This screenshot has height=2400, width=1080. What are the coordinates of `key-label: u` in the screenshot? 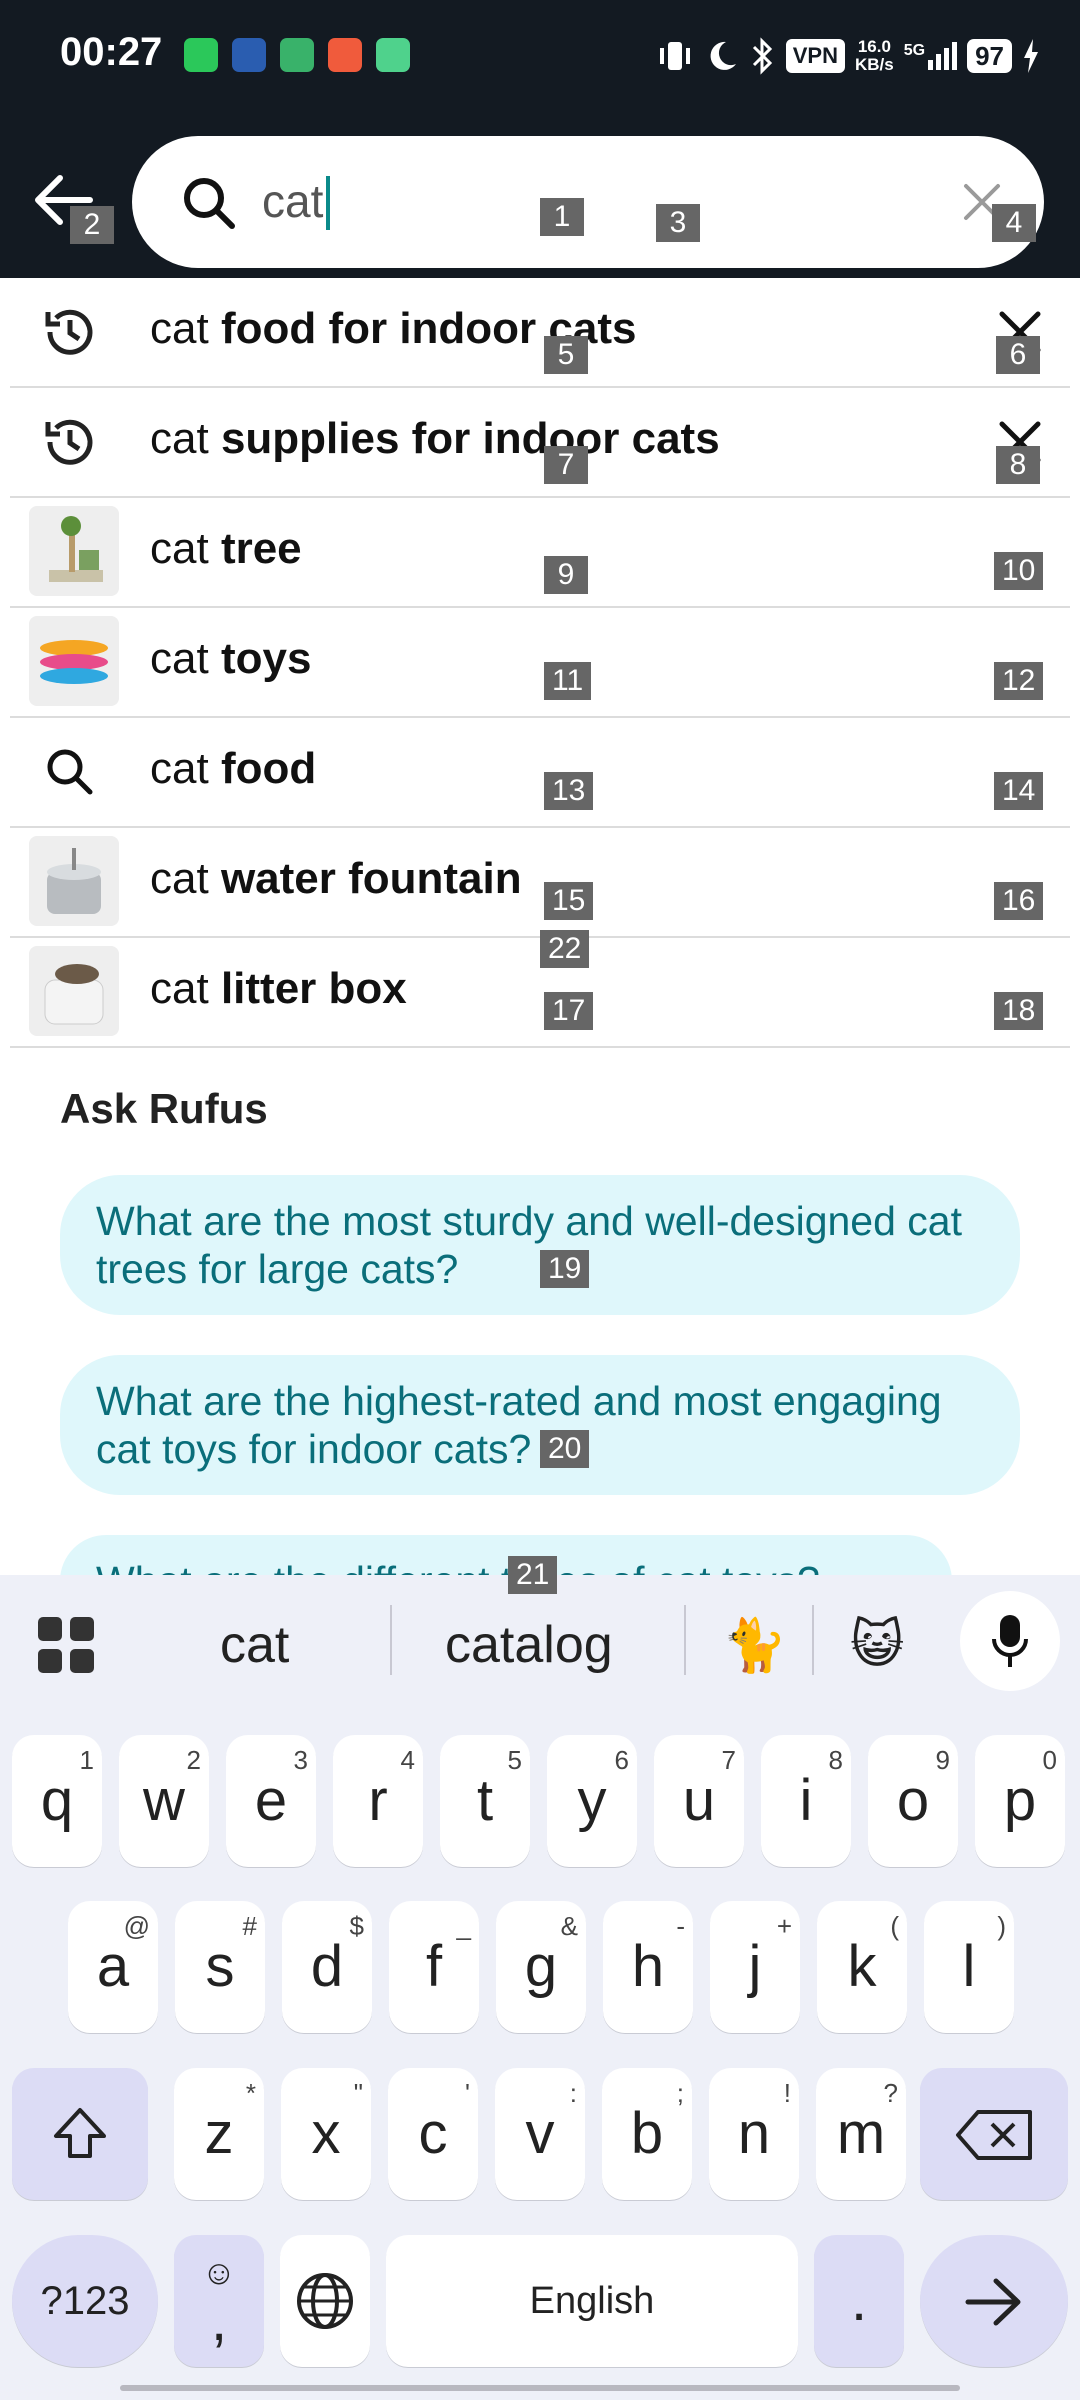 It's located at (699, 1800).